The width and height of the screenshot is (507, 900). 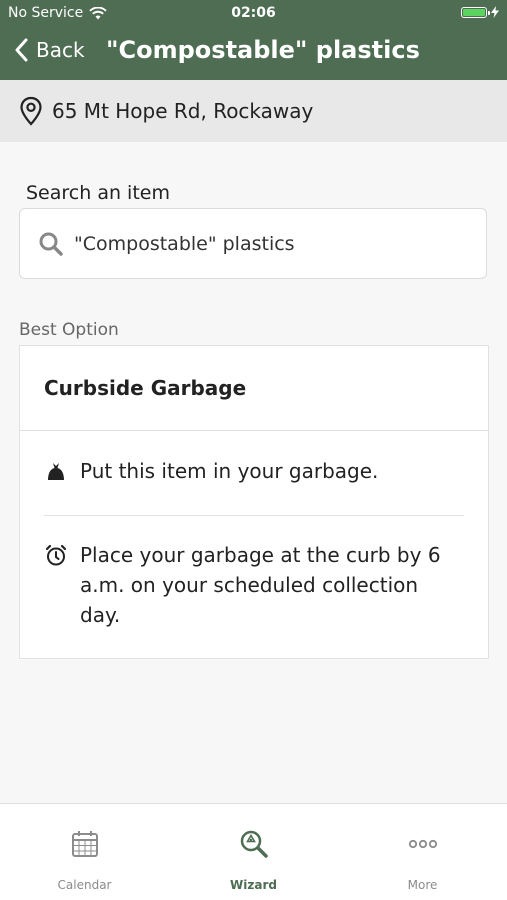 I want to click on wizard-search-icon, so click(x=254, y=844).